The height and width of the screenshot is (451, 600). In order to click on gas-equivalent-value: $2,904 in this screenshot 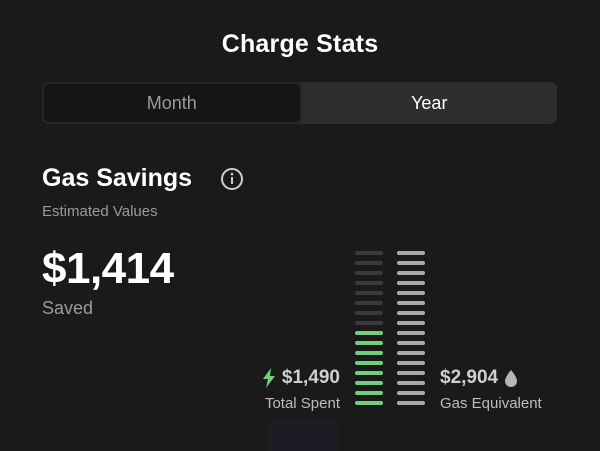, I will do `click(469, 378)`.